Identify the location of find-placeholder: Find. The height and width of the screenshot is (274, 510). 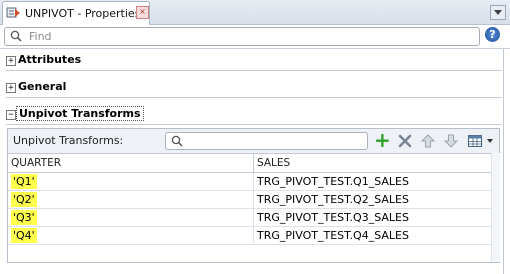
(40, 36).